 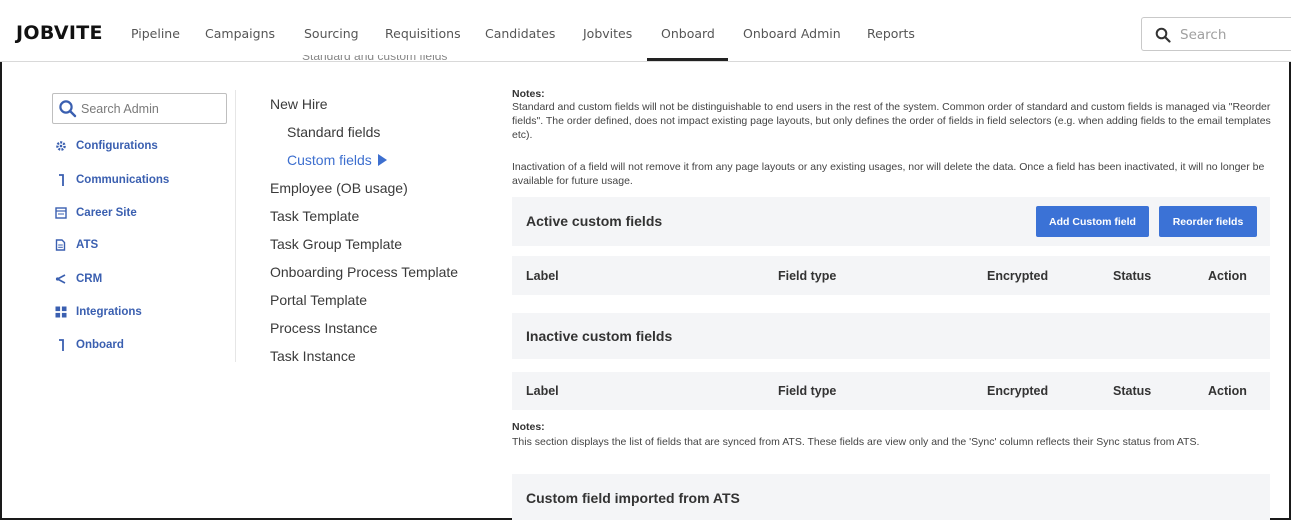 I want to click on nav-onboard: Onboard, so click(x=688, y=33).